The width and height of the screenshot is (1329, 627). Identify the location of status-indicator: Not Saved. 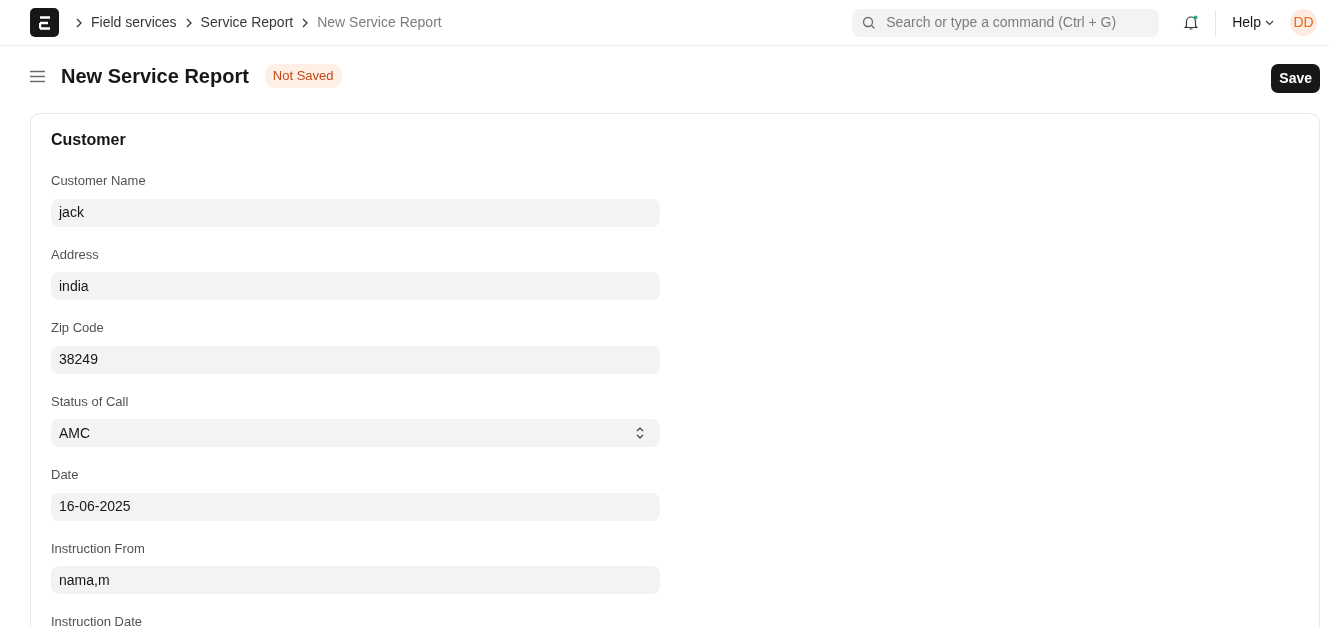
(303, 76).